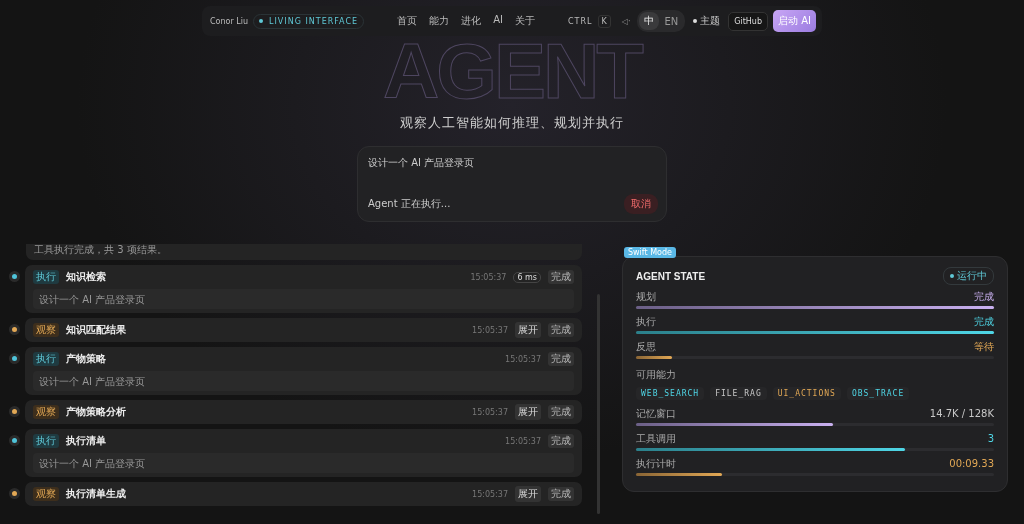 The width and height of the screenshot is (1024, 524). I want to click on section-label: 可用能力, so click(656, 375).